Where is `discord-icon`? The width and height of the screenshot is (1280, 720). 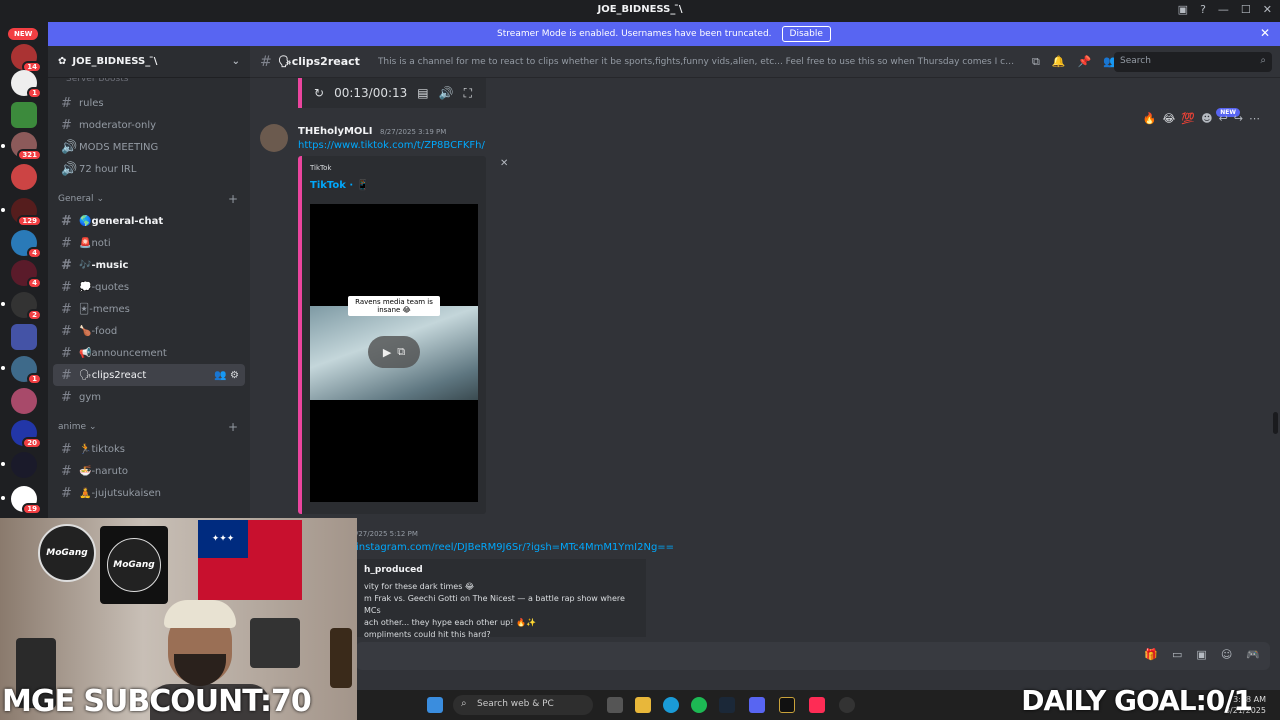
discord-icon is located at coordinates (757, 705).